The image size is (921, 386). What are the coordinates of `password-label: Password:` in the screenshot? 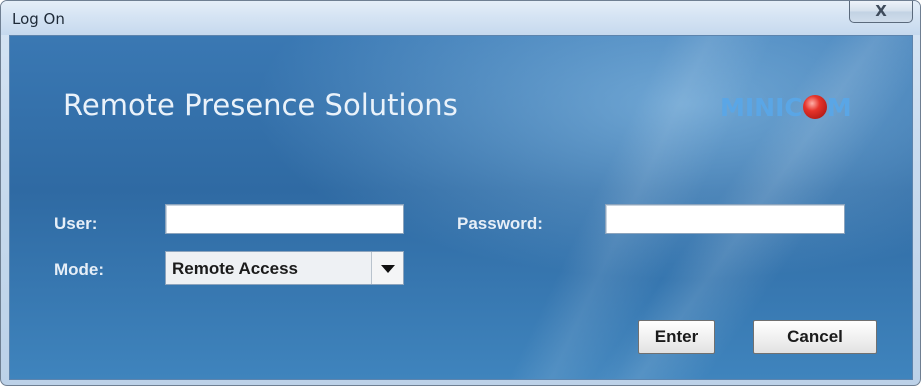 It's located at (500, 223).